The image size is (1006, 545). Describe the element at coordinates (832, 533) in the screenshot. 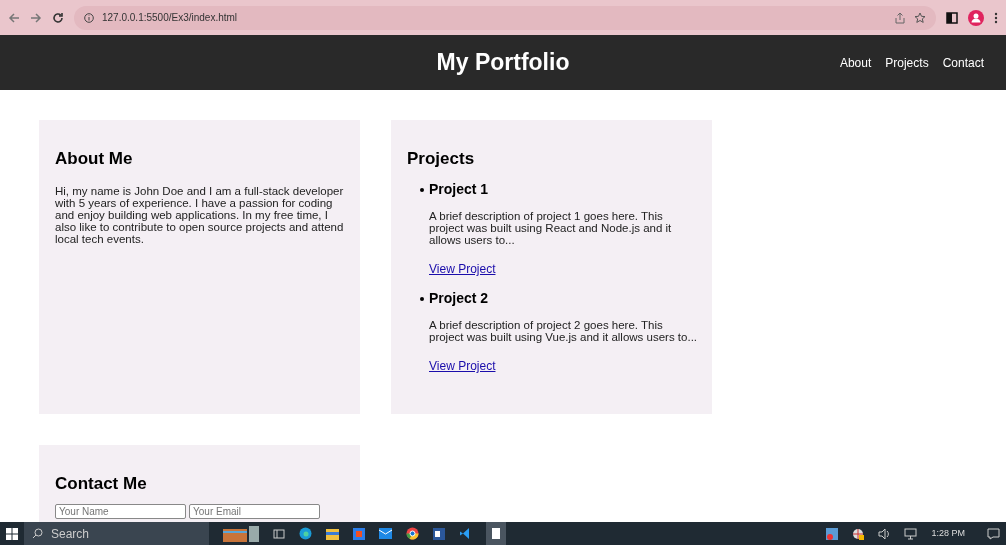

I see `tray-app-icon` at that location.